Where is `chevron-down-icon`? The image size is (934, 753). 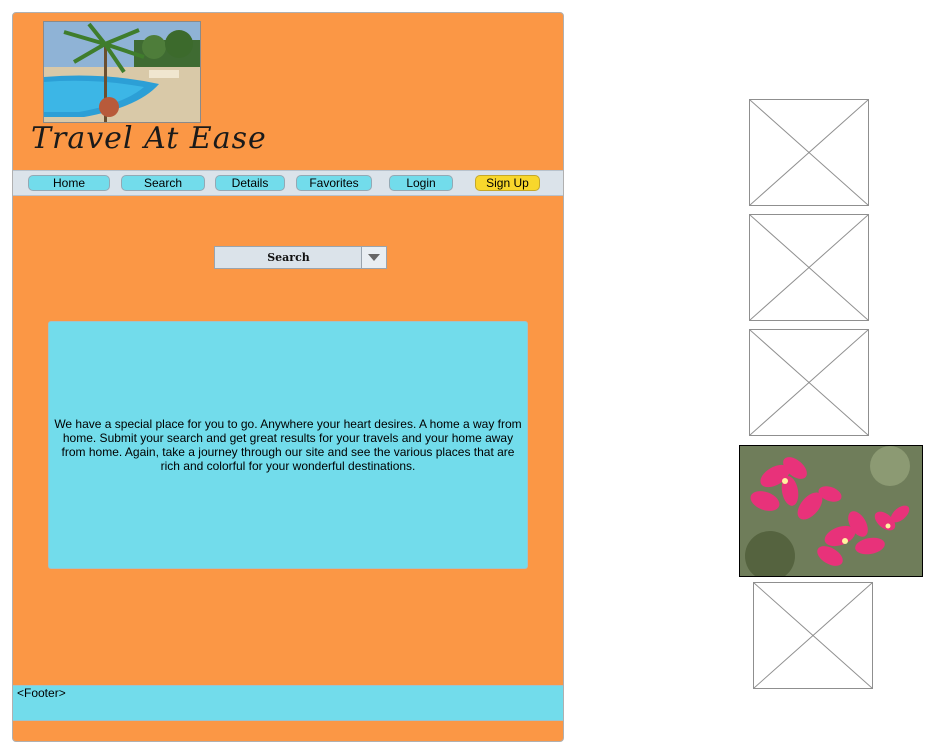
chevron-down-icon is located at coordinates (374, 257).